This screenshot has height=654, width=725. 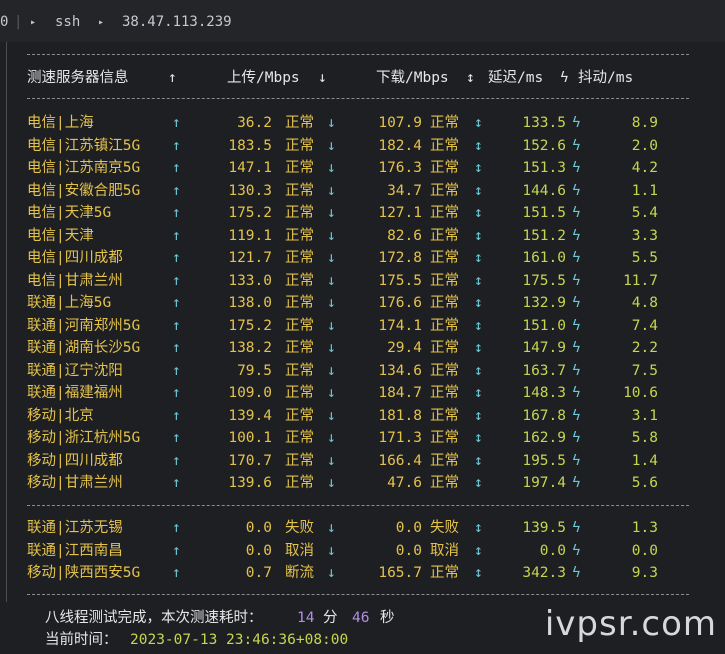 What do you see at coordinates (60, 235) in the screenshot?
I see `server-name: 电信|天津` at bounding box center [60, 235].